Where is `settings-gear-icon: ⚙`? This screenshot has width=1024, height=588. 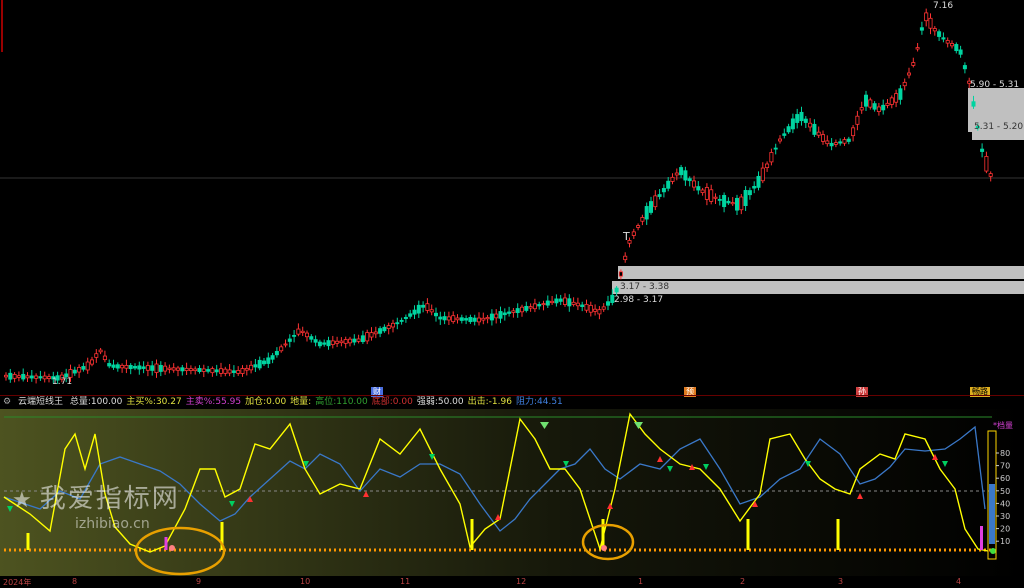
settings-gear-icon: ⚙ is located at coordinates (7, 402).